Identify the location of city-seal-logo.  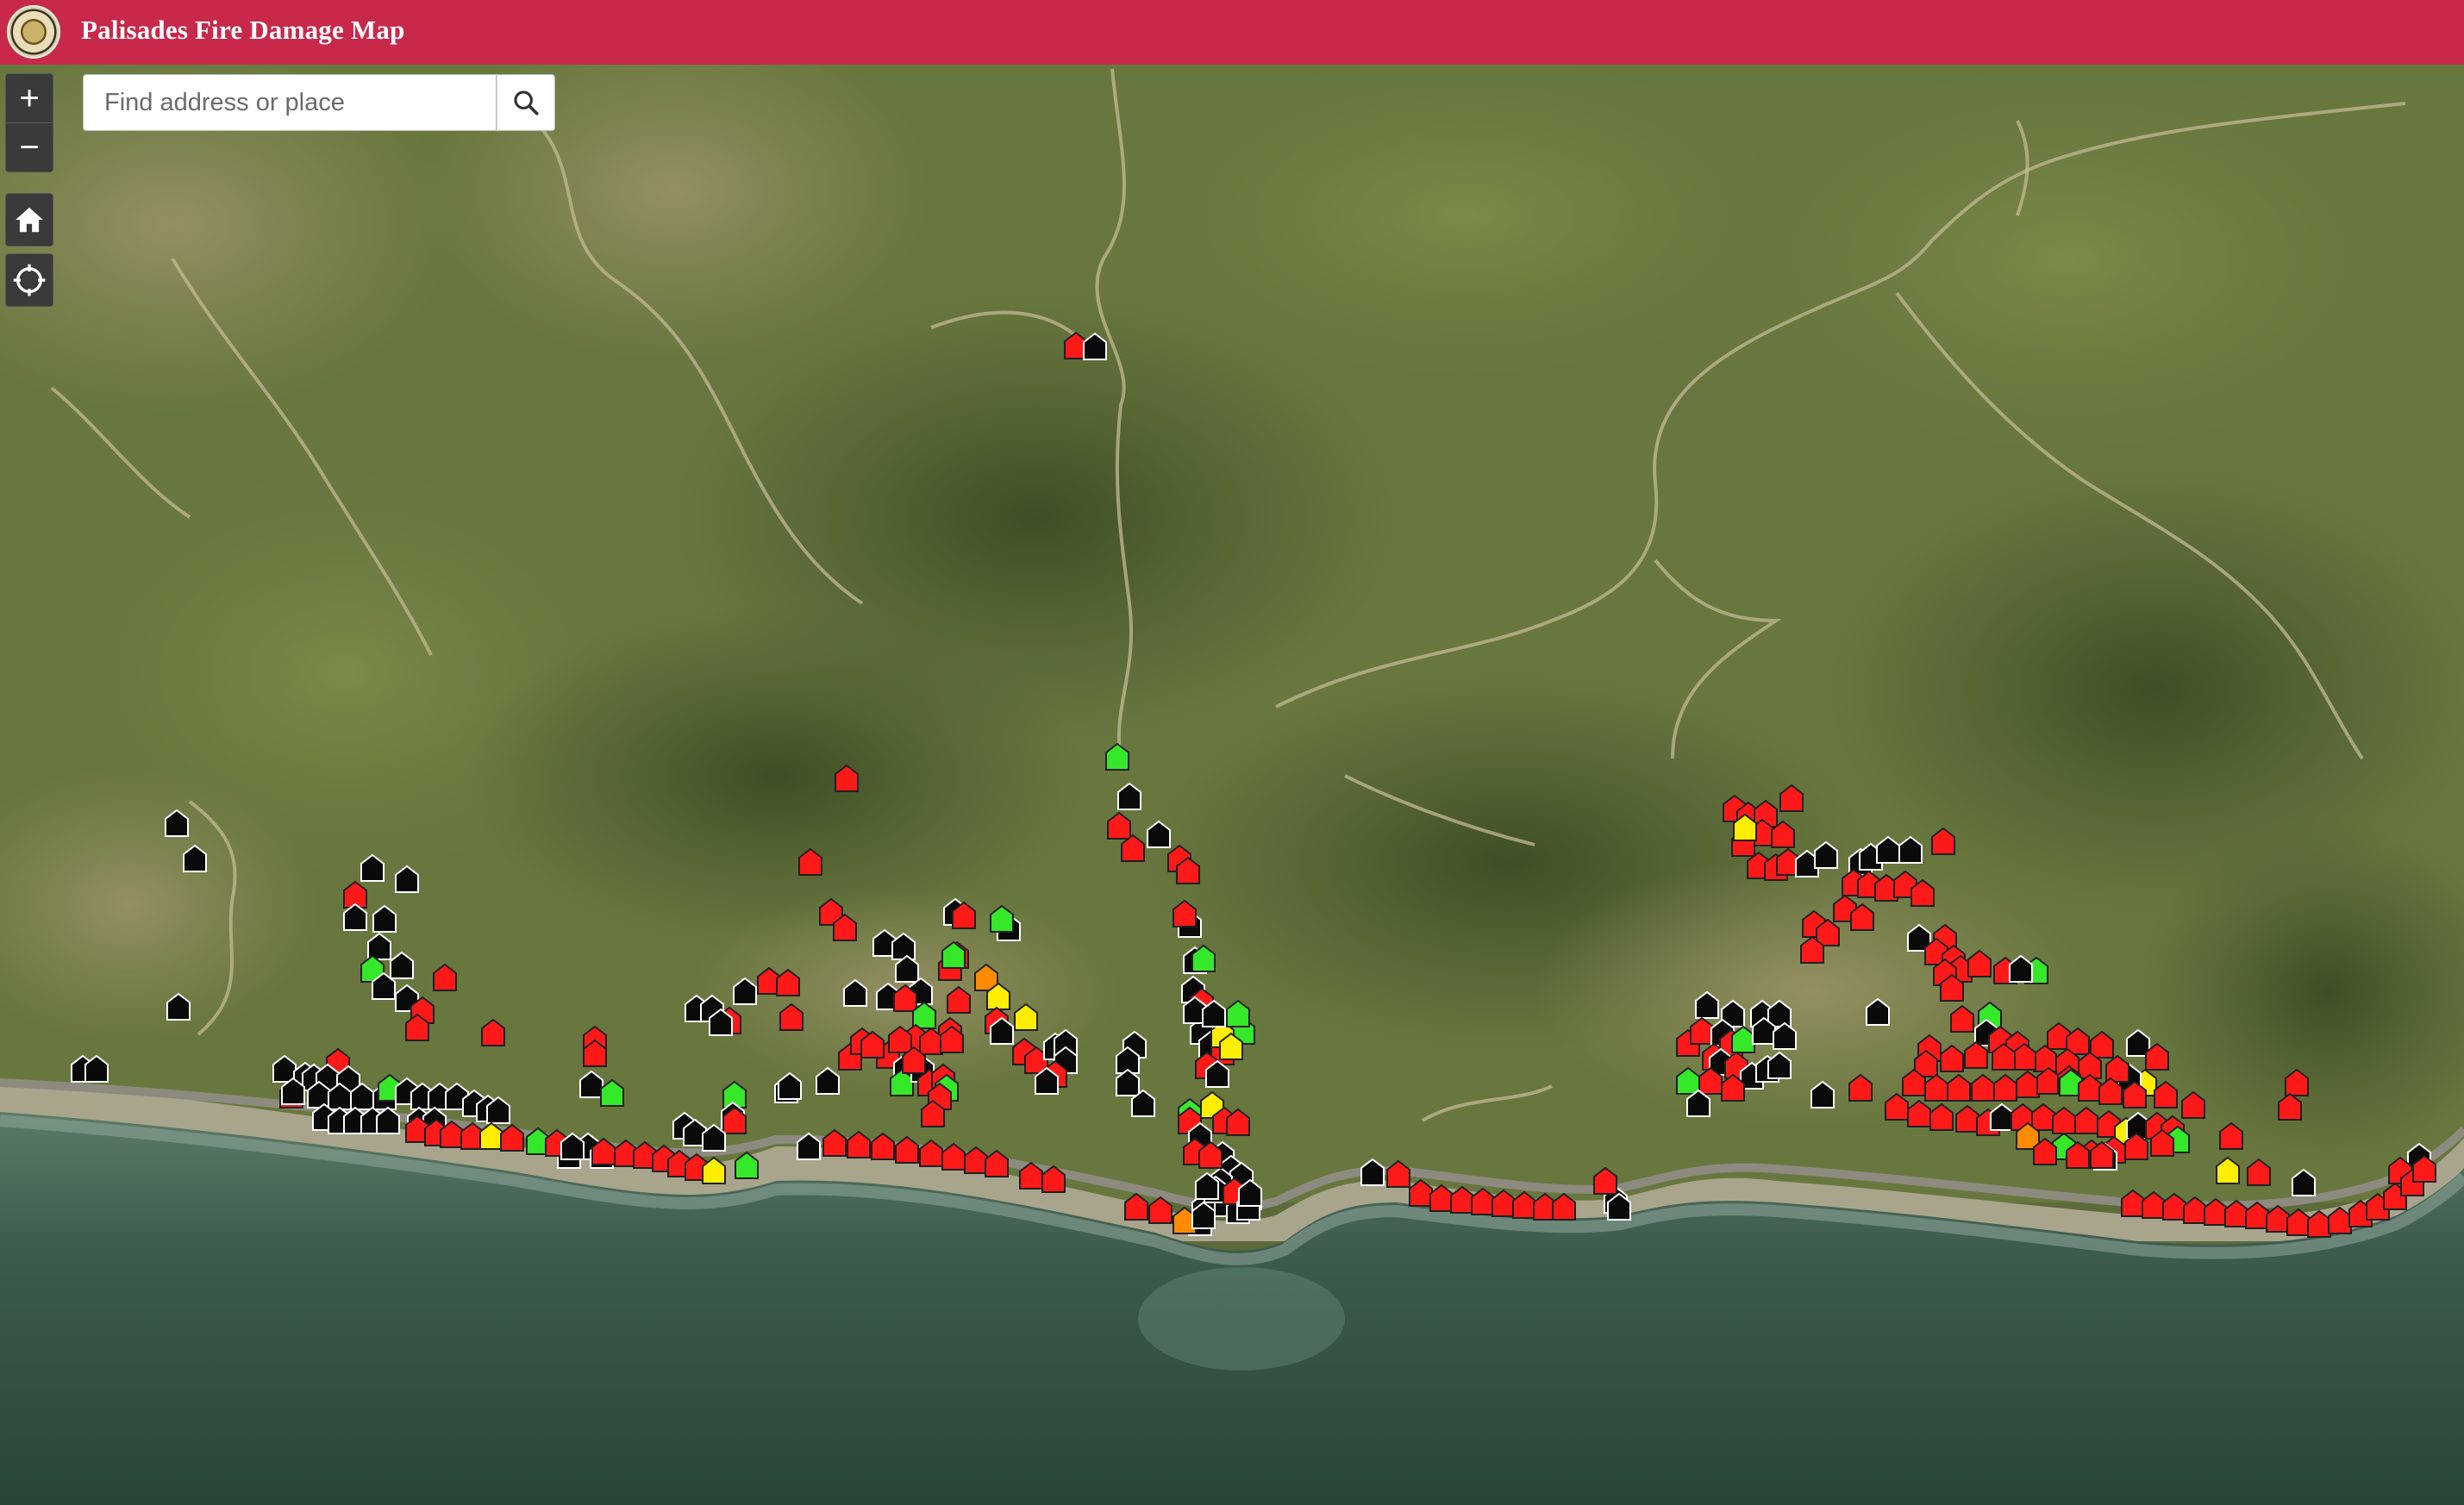
(33, 32).